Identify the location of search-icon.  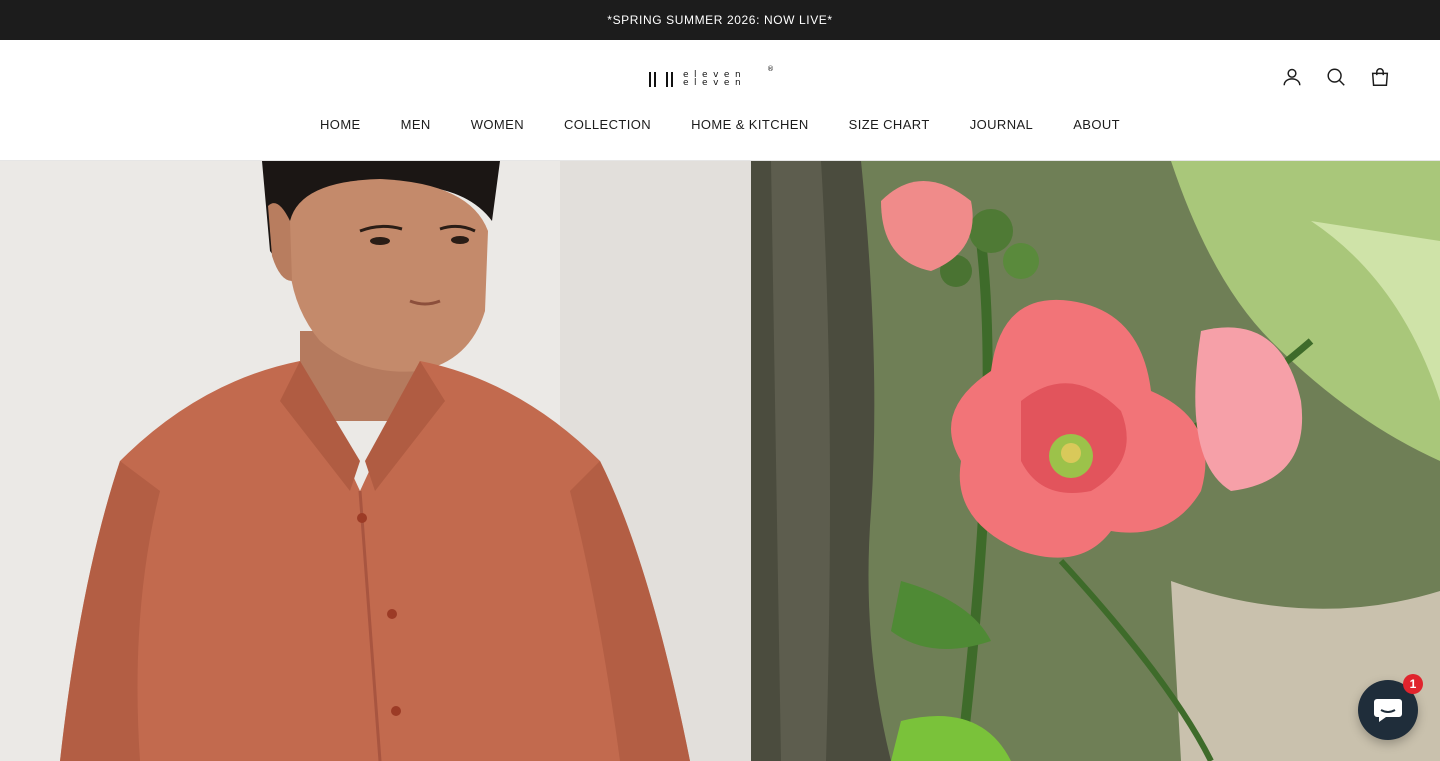
(1336, 77).